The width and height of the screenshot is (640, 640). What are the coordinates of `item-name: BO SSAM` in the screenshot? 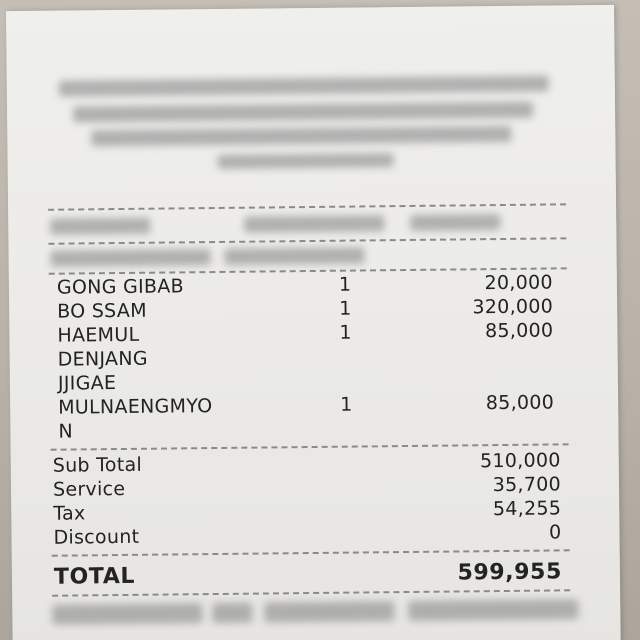 It's located at (102, 311).